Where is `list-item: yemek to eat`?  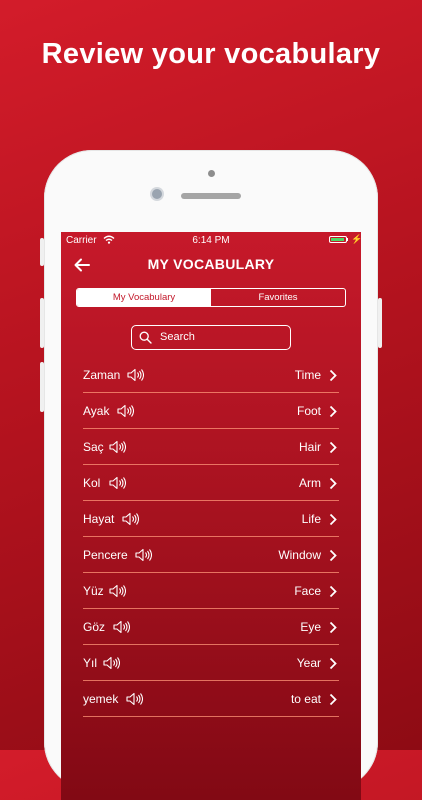 list-item: yemek to eat is located at coordinates (211, 699).